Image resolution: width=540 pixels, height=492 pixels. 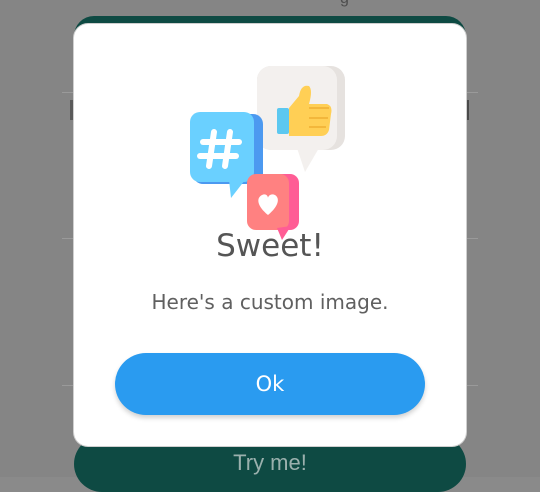 What do you see at coordinates (270, 384) in the screenshot?
I see `ok-button: Ok` at bounding box center [270, 384].